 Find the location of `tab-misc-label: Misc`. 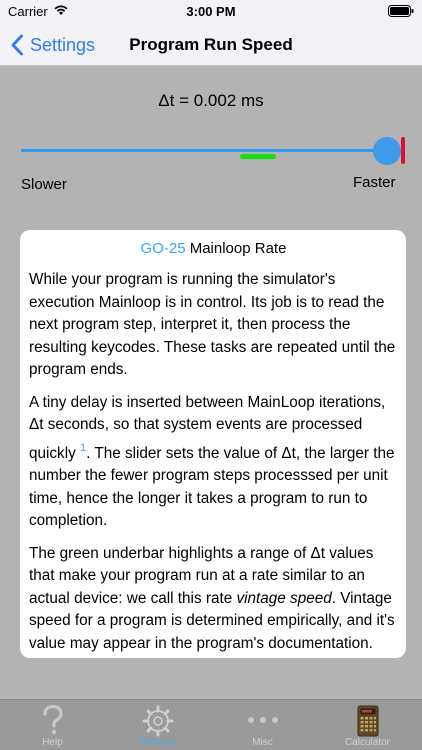

tab-misc-label: Misc is located at coordinates (262, 742).